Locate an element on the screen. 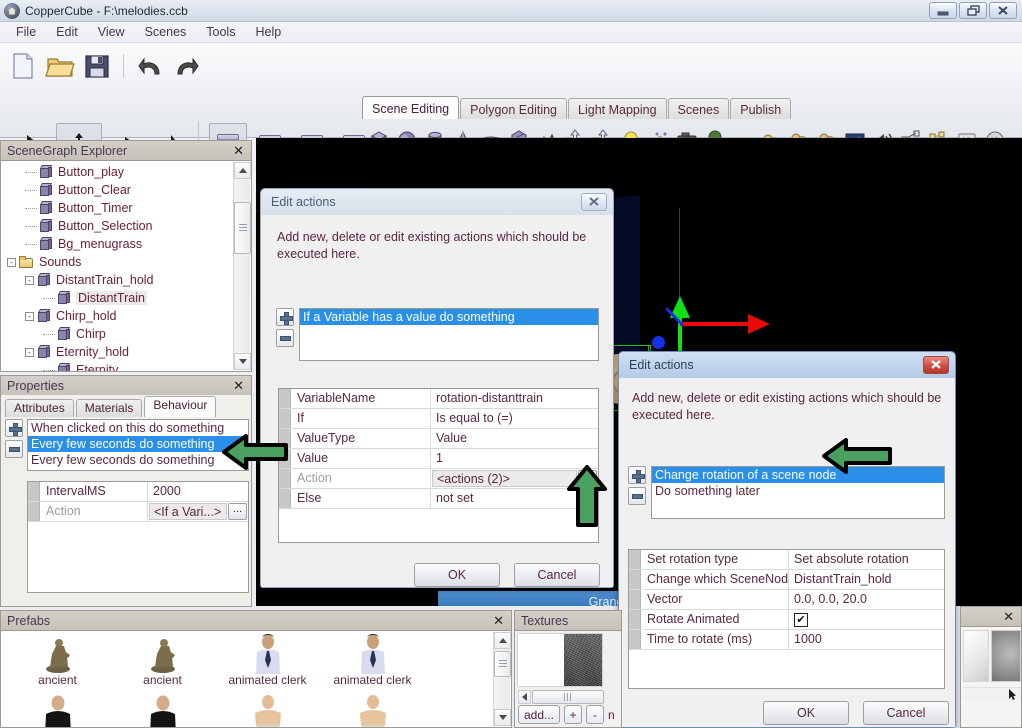  menu-item-edit: Edit is located at coordinates (67, 32).